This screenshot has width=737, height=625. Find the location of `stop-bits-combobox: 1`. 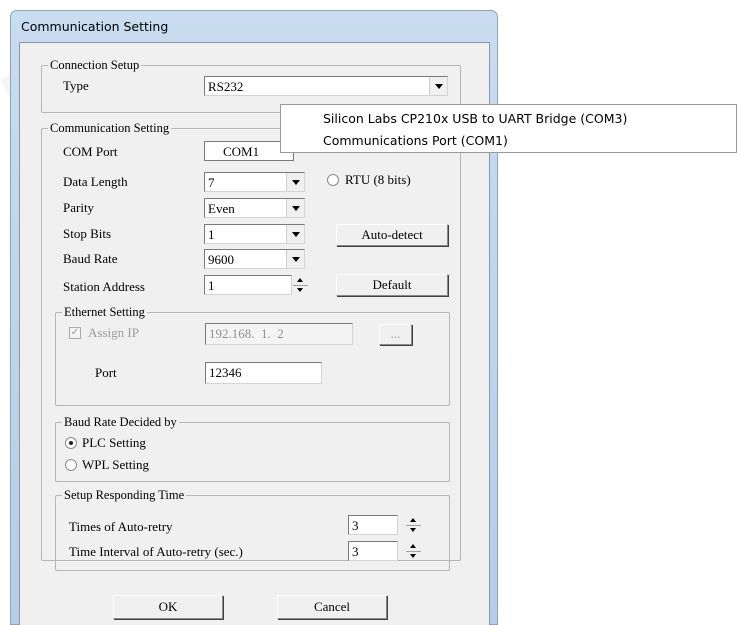

stop-bits-combobox: 1 is located at coordinates (254, 234).